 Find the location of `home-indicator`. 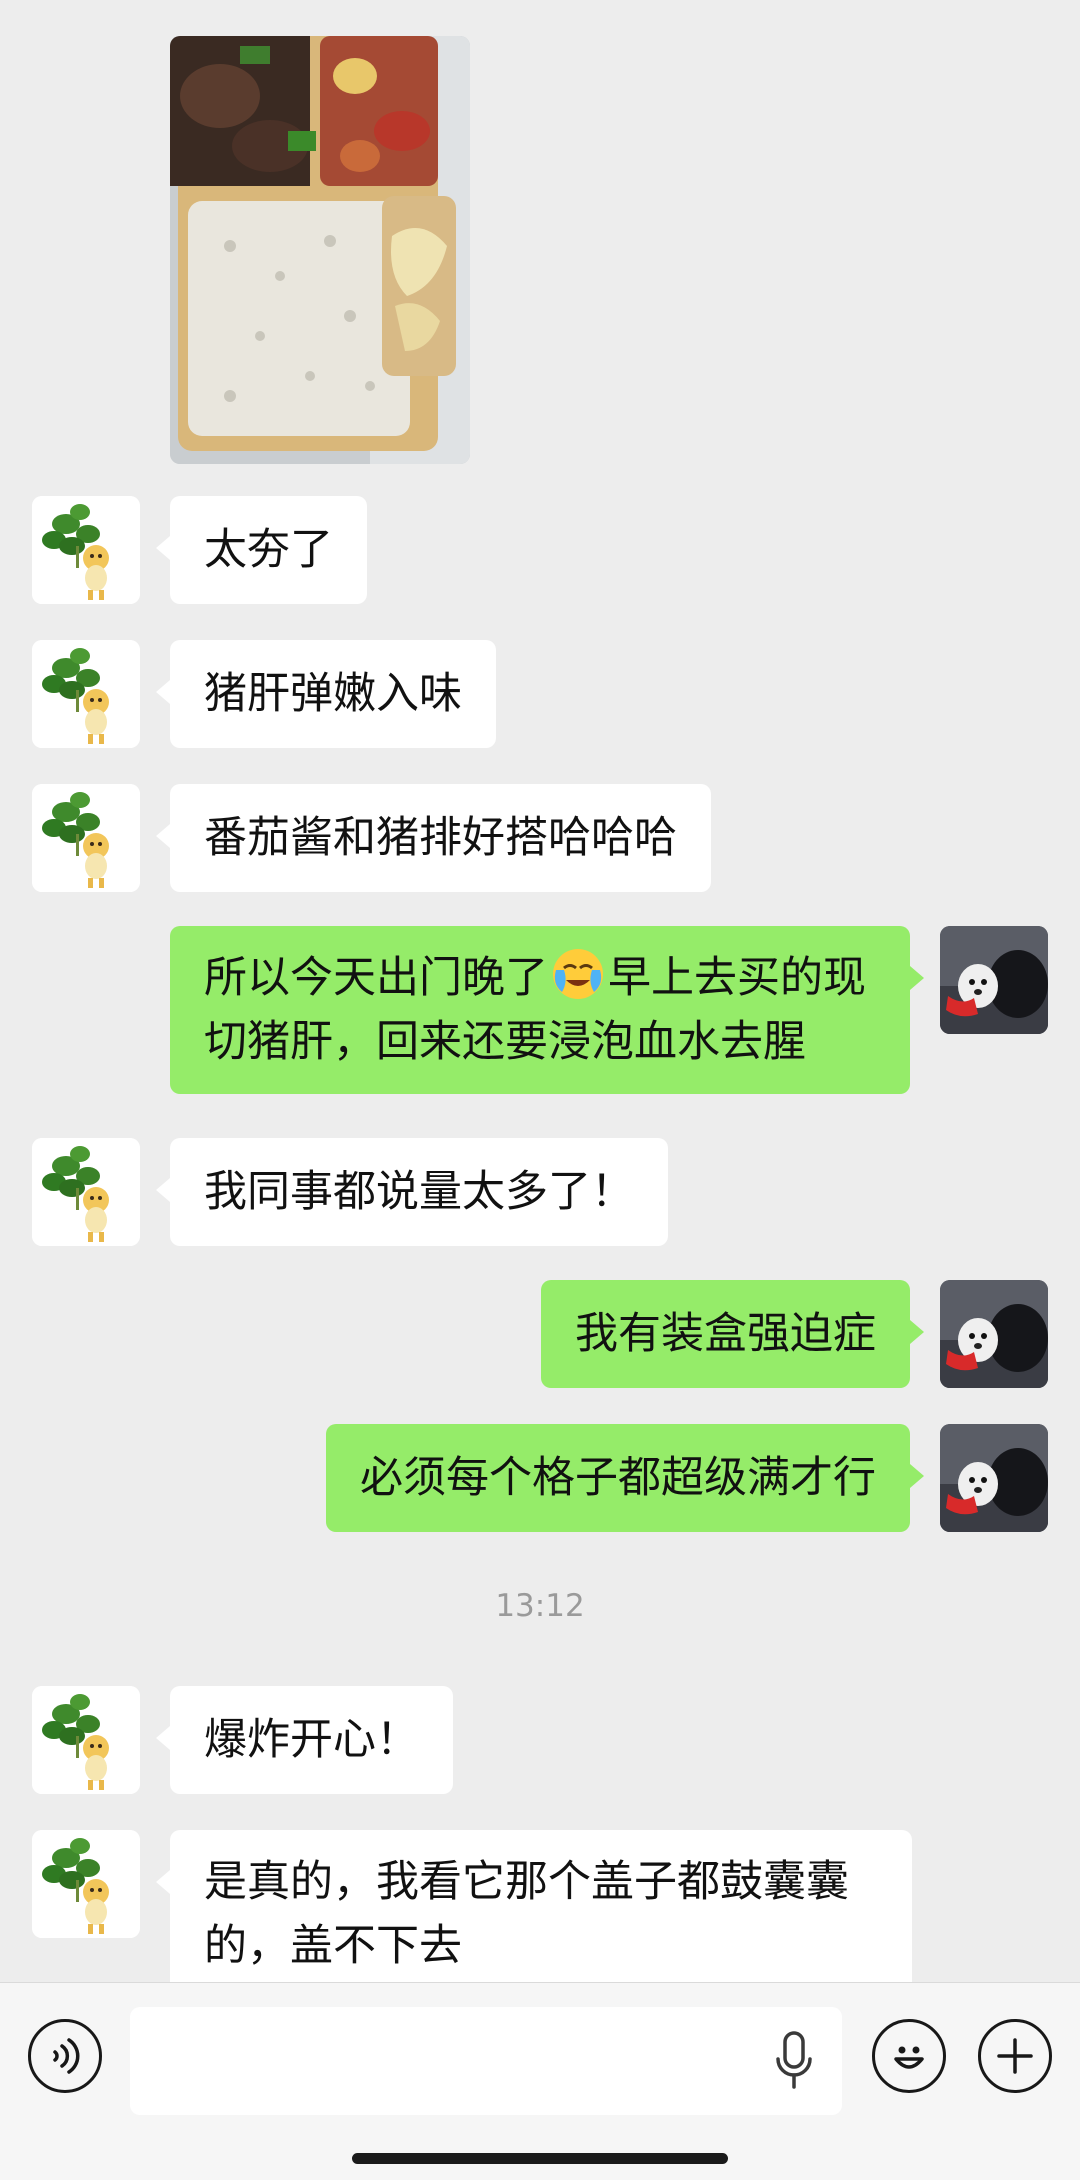

home-indicator is located at coordinates (540, 2158).